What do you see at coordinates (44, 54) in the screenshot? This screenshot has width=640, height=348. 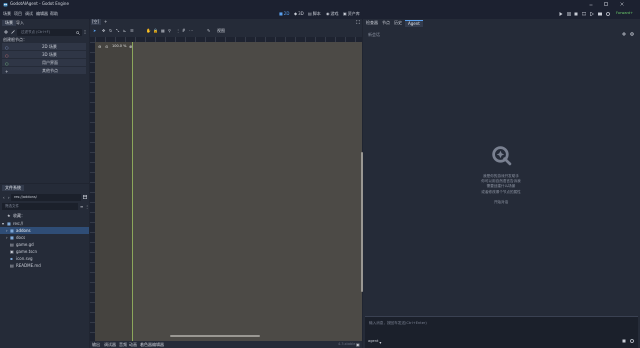 I see `root-option-3d-scene: ○ 3D 场景` at bounding box center [44, 54].